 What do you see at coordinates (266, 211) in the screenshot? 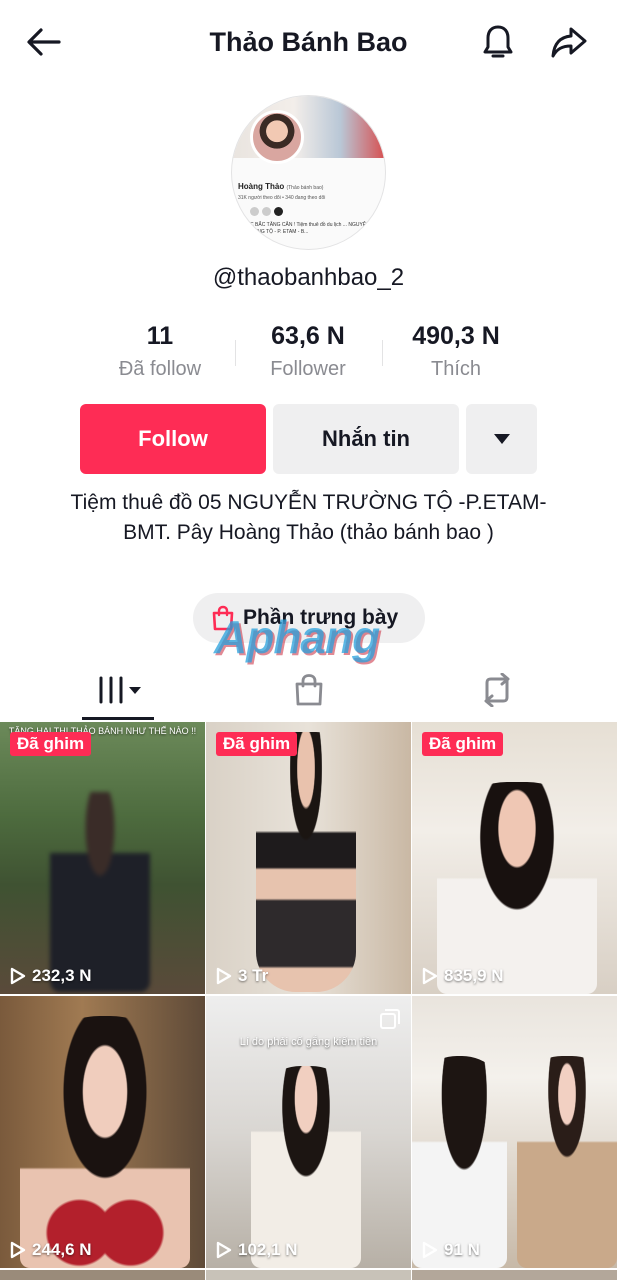
I see `avatar-dots` at bounding box center [266, 211].